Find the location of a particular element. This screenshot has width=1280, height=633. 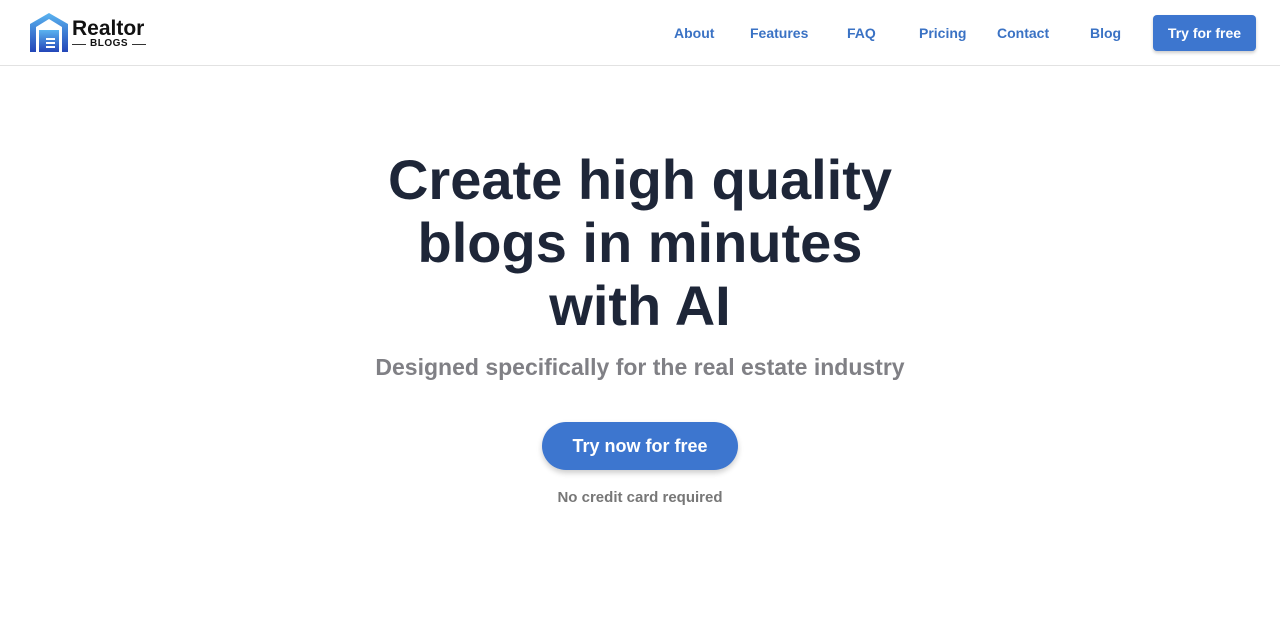

try-now-button: Try now for free is located at coordinates (640, 446).